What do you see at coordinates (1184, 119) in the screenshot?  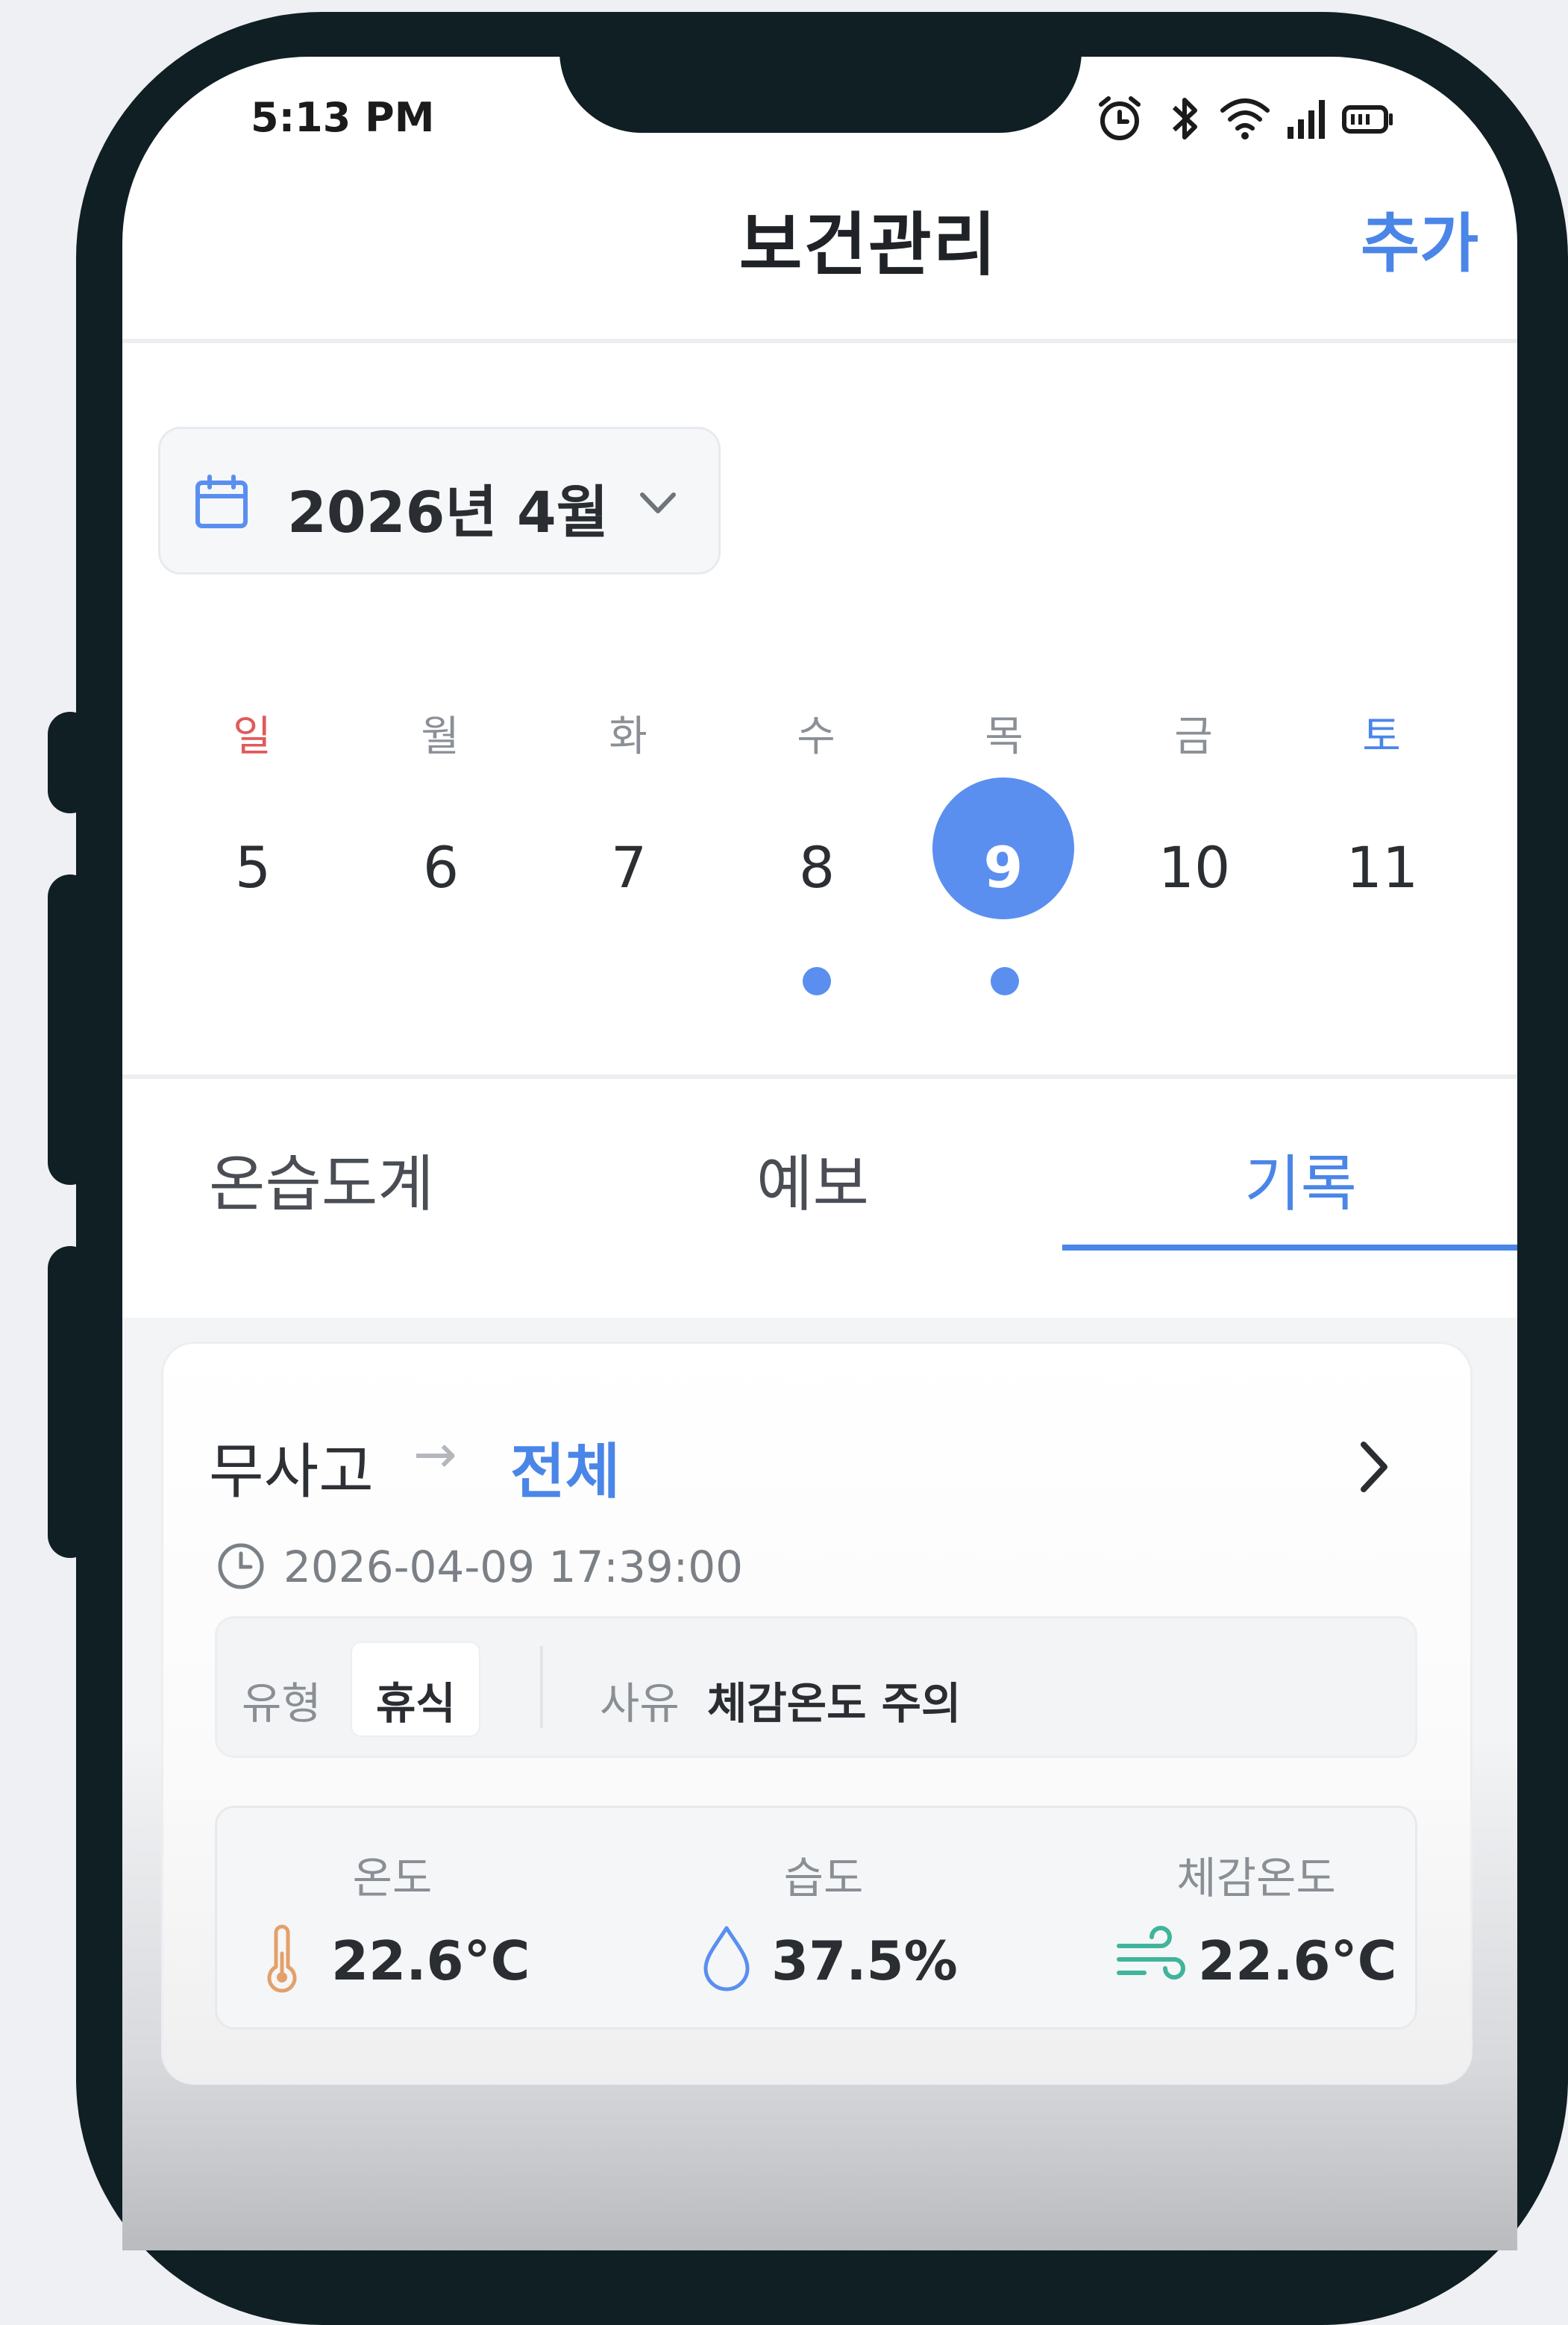 I see `bluetooth-icon` at bounding box center [1184, 119].